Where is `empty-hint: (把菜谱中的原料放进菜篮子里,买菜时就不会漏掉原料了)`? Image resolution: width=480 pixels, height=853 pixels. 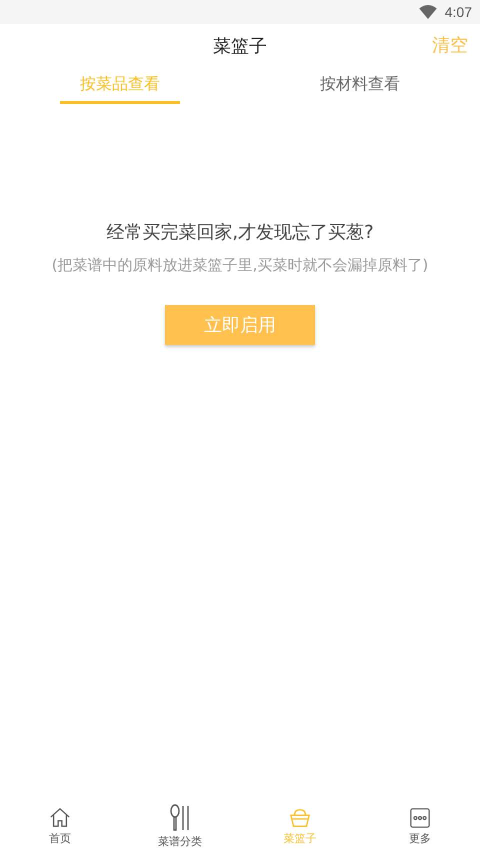 empty-hint: (把菜谱中的原料放进菜篮子里,买菜时就不会漏掉原料了) is located at coordinates (240, 265).